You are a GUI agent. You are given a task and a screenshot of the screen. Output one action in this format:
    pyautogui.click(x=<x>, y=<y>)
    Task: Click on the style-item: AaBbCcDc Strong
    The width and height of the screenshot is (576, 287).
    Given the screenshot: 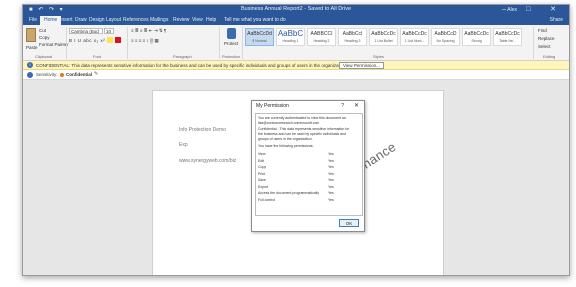 What is the action you would take?
    pyautogui.click(x=476, y=37)
    